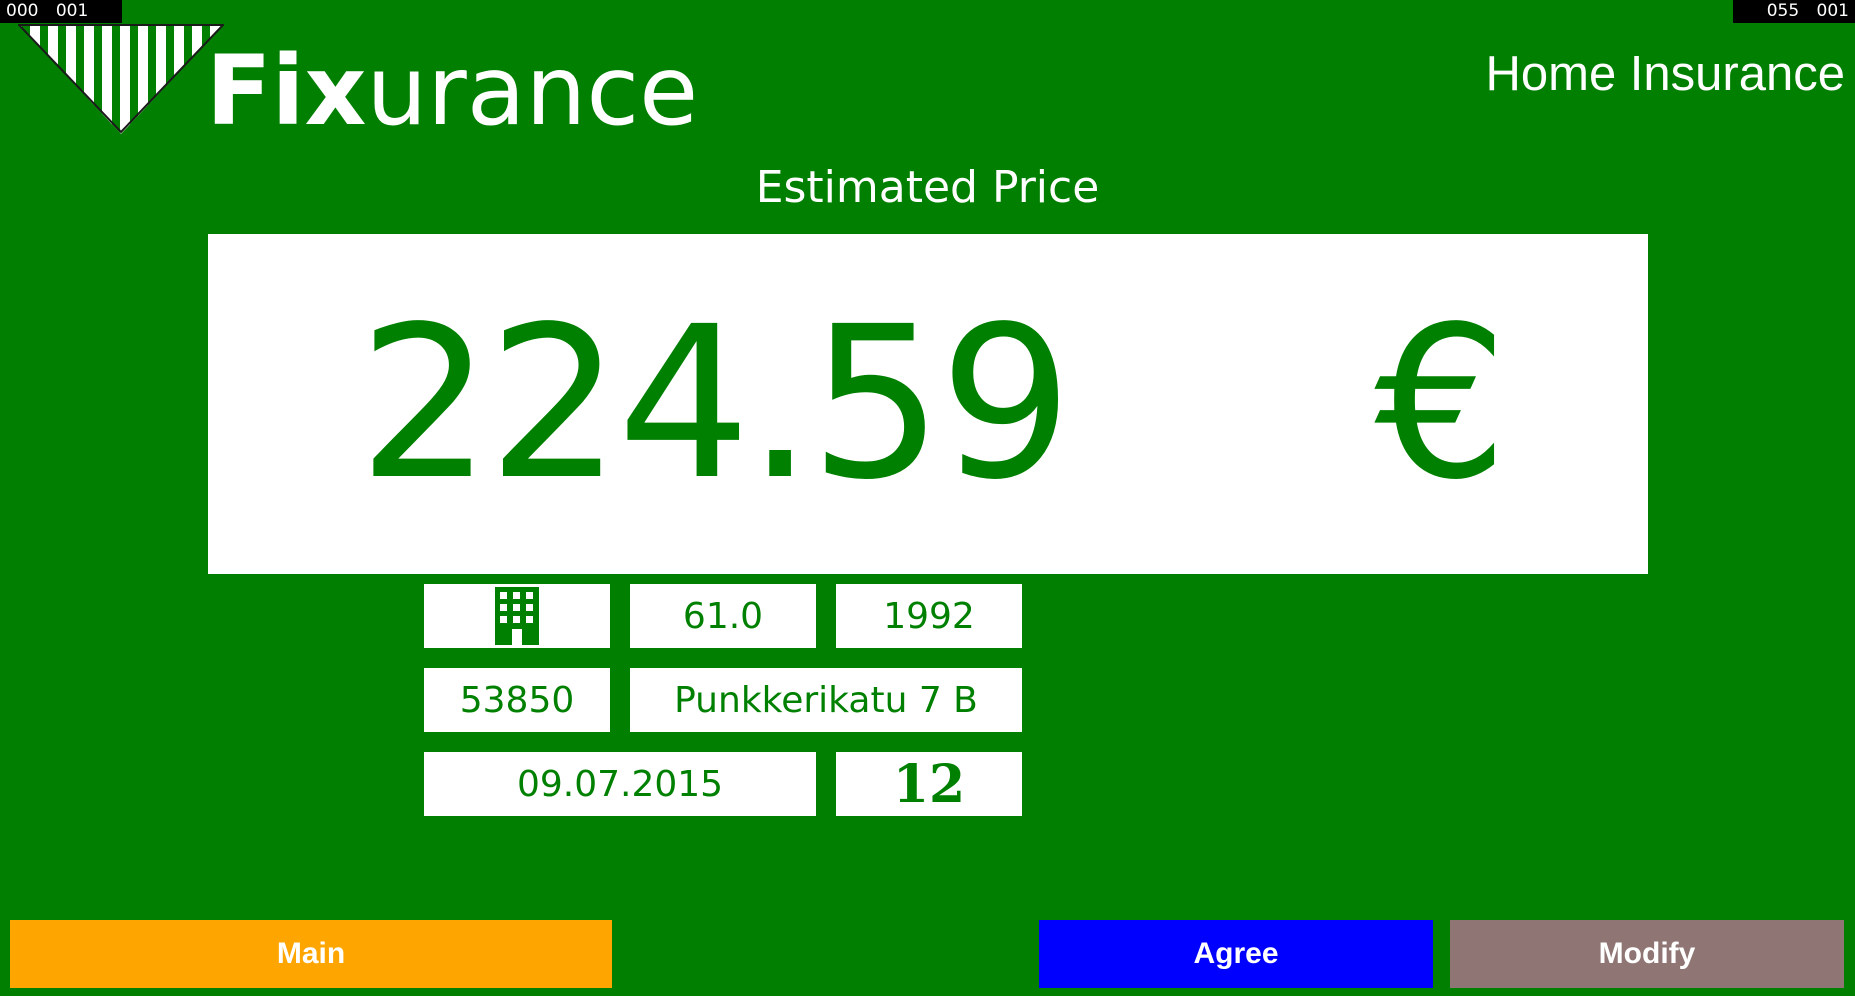 The width and height of the screenshot is (1855, 996). I want to click on start-date-value: 09.07.2015, so click(620, 784).